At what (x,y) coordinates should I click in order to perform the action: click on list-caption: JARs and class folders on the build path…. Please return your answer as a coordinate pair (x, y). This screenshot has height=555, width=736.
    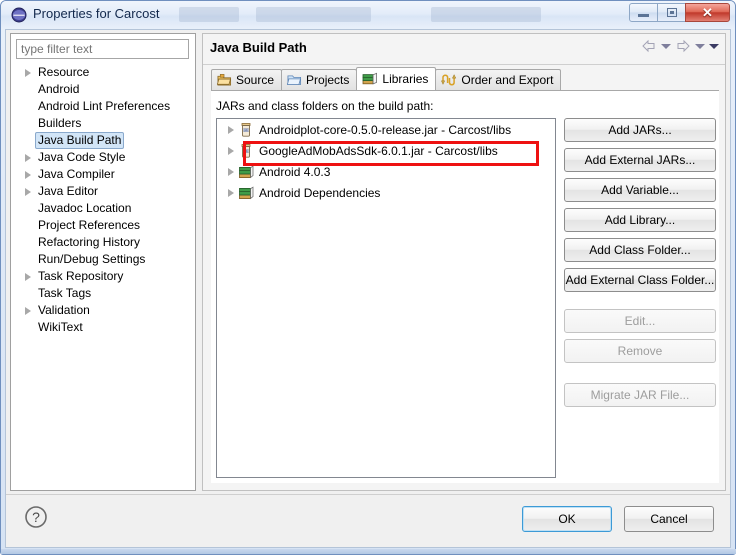
    Looking at the image, I should click on (325, 106).